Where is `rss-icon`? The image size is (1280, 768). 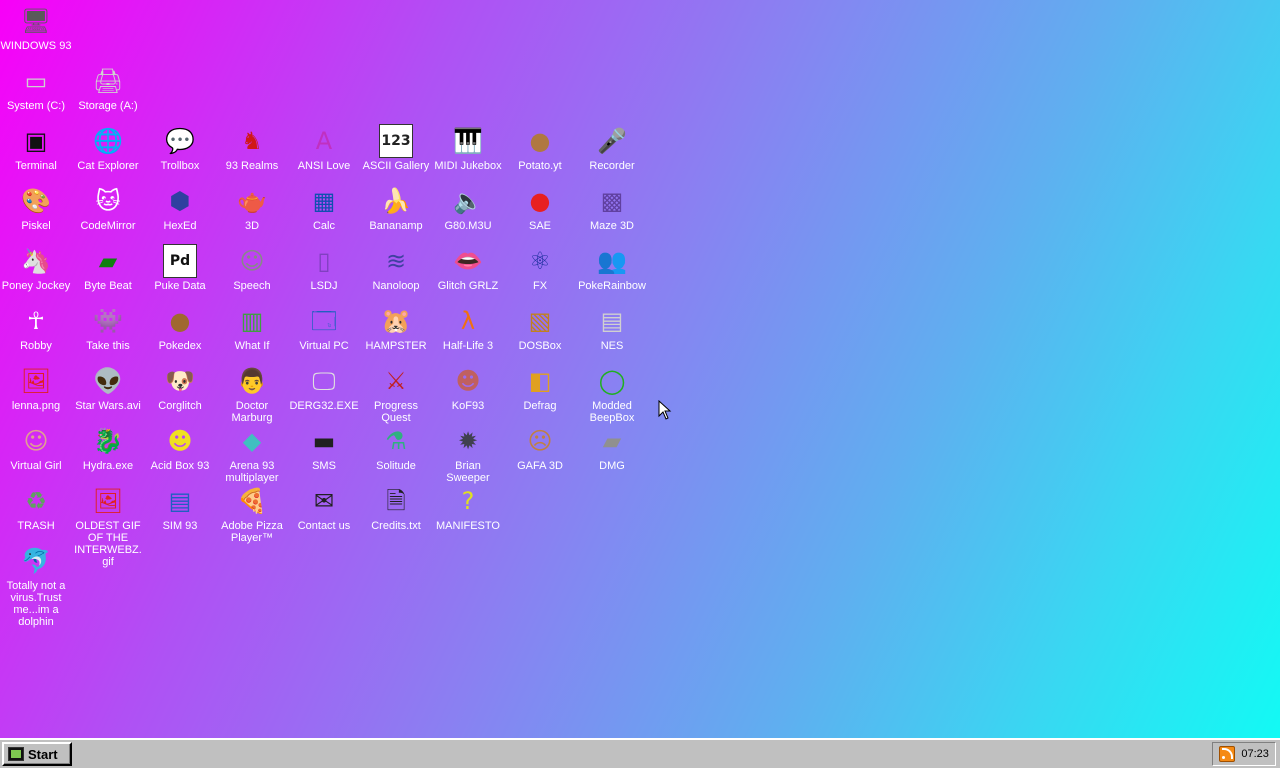
rss-icon is located at coordinates (1227, 754).